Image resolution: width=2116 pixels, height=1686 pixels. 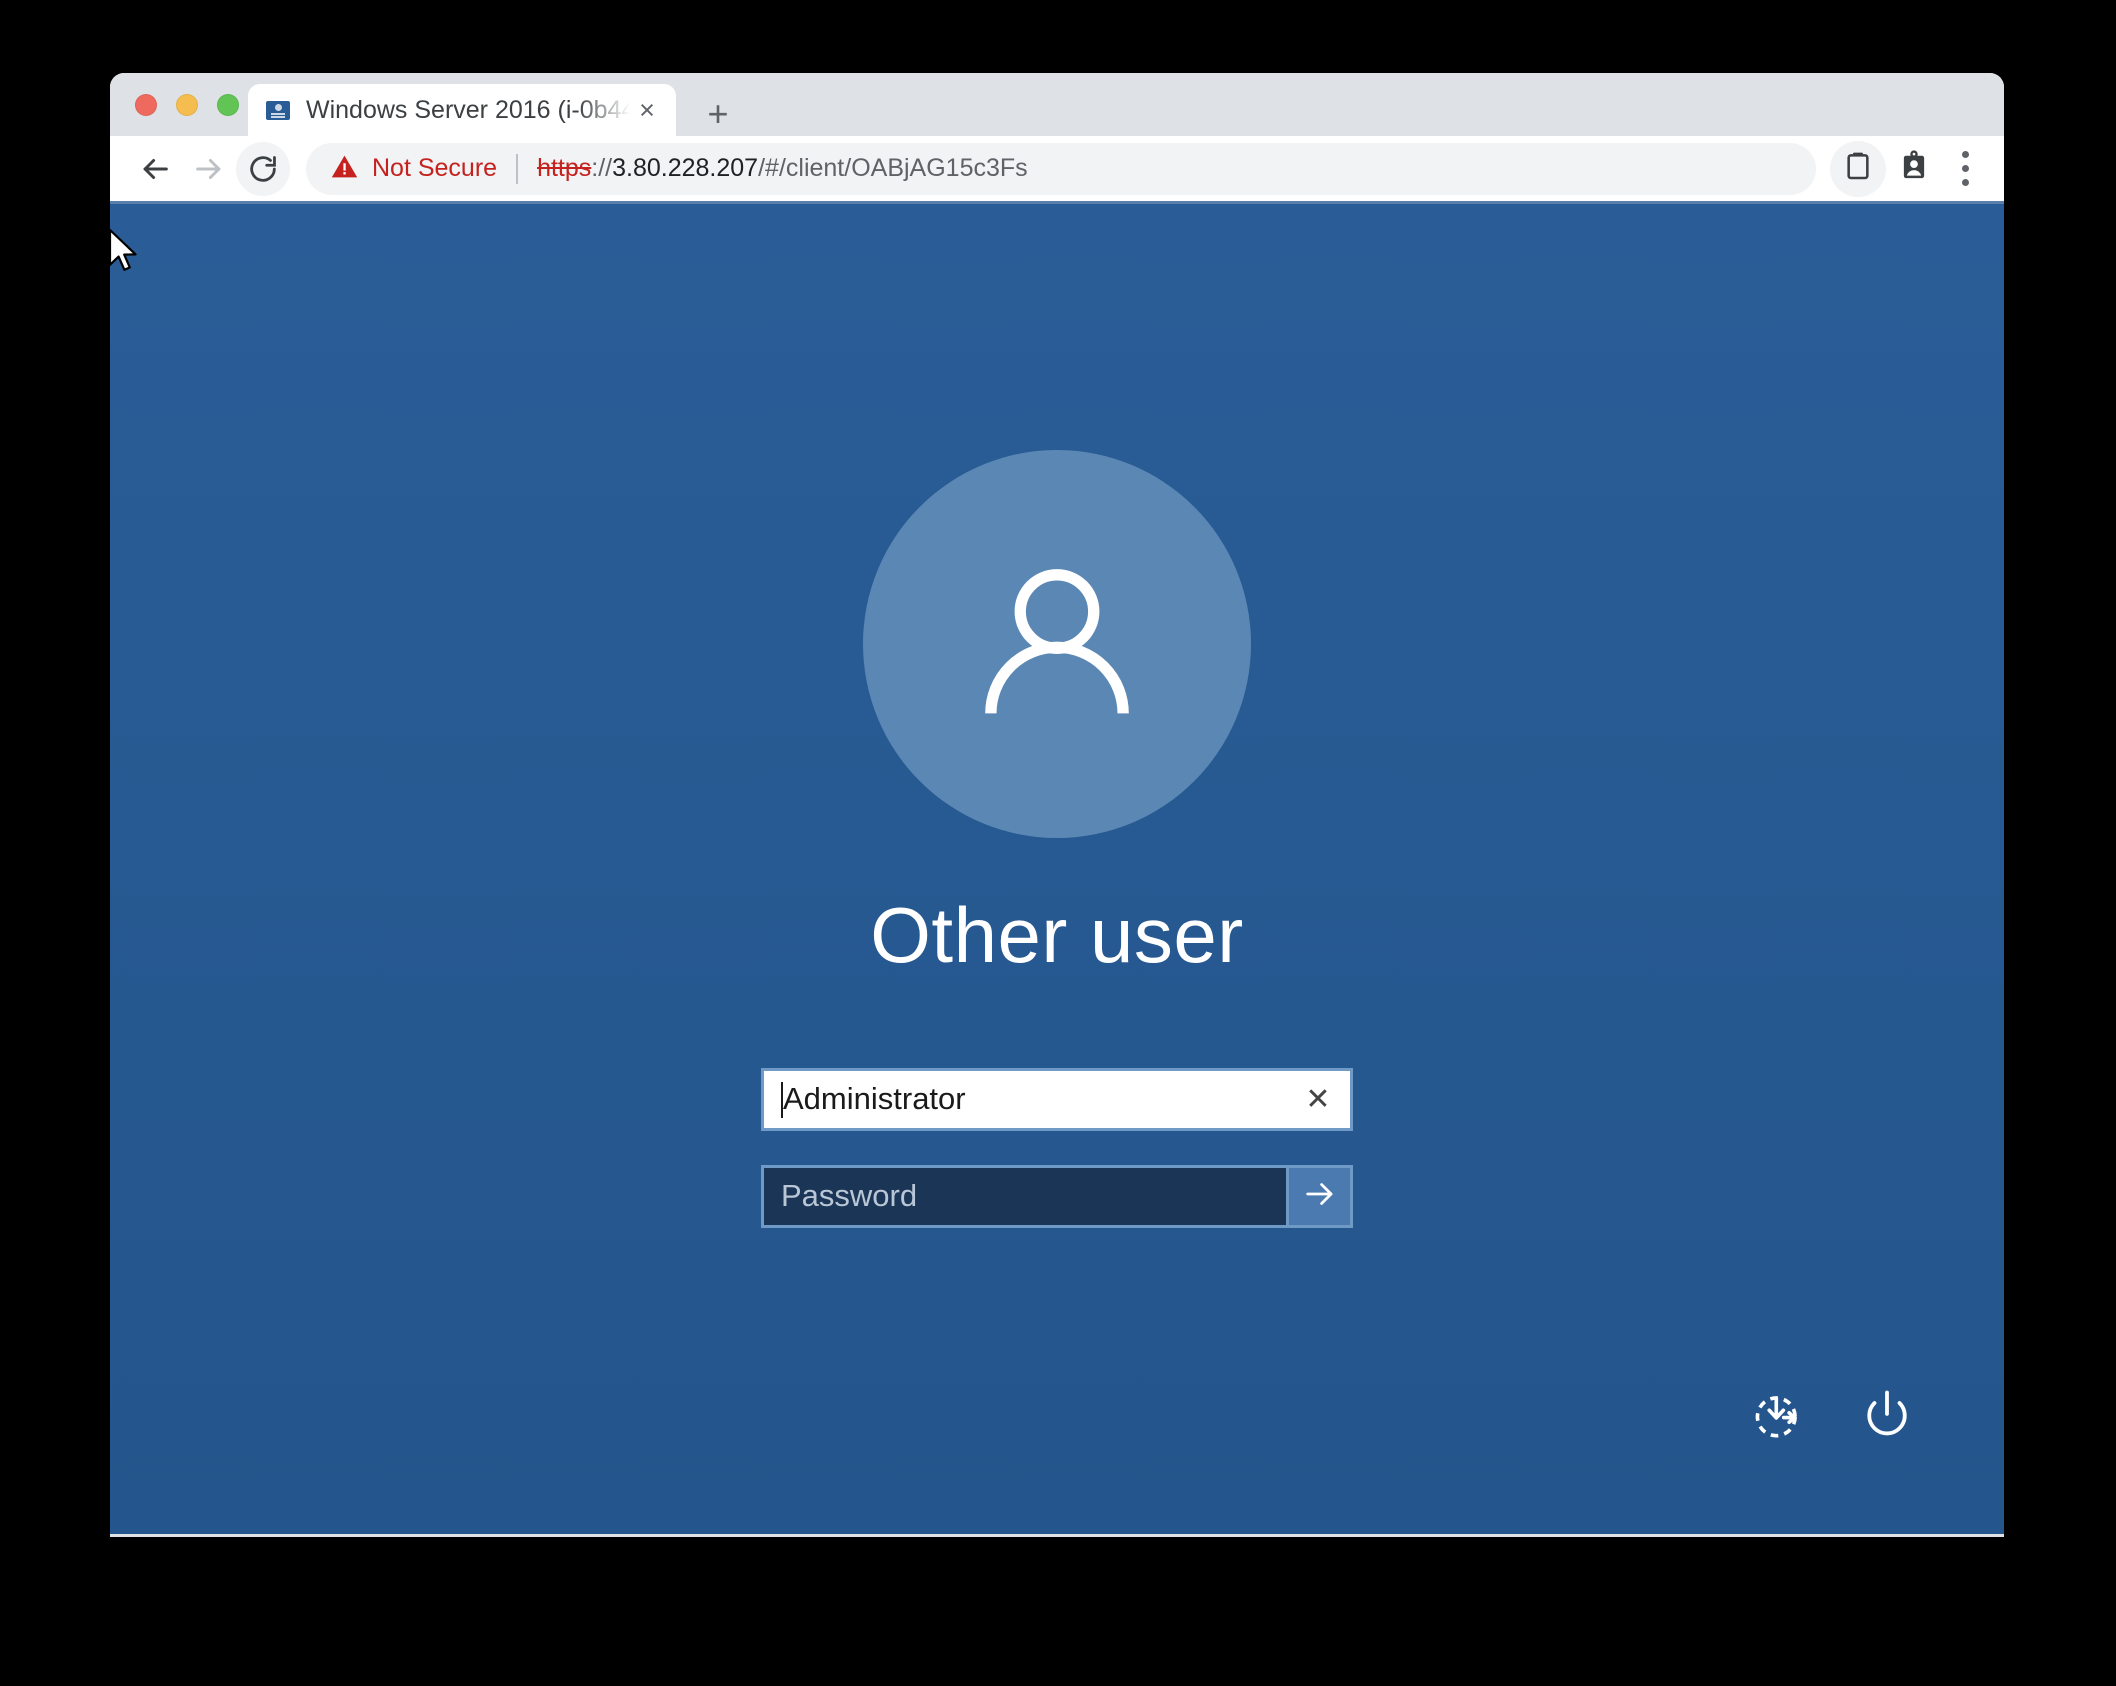 I want to click on submit-button, so click(x=1318, y=1196).